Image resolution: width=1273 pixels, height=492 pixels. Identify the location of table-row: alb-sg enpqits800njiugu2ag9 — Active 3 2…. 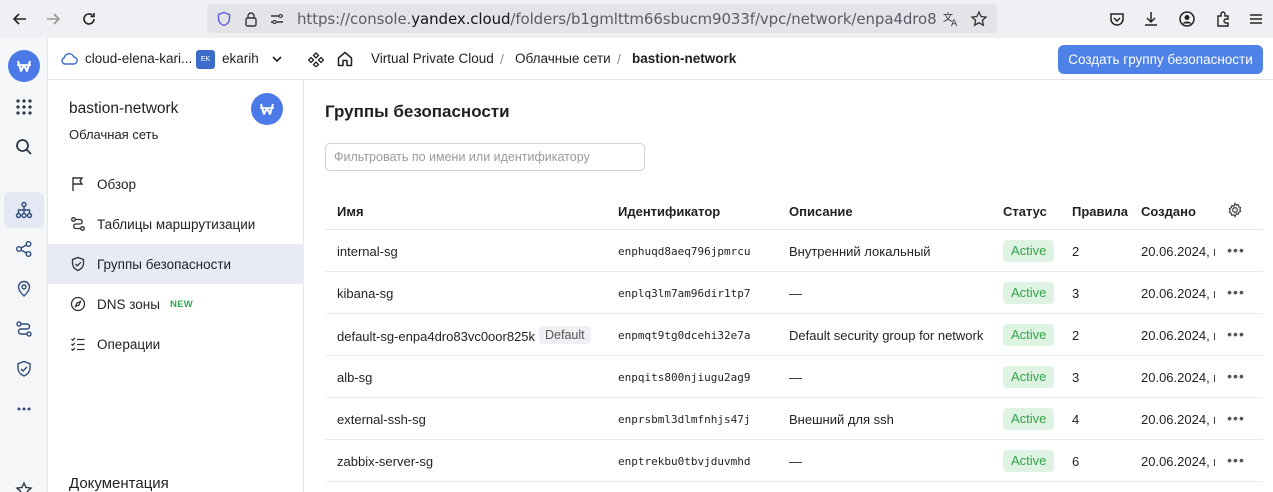
(794, 377).